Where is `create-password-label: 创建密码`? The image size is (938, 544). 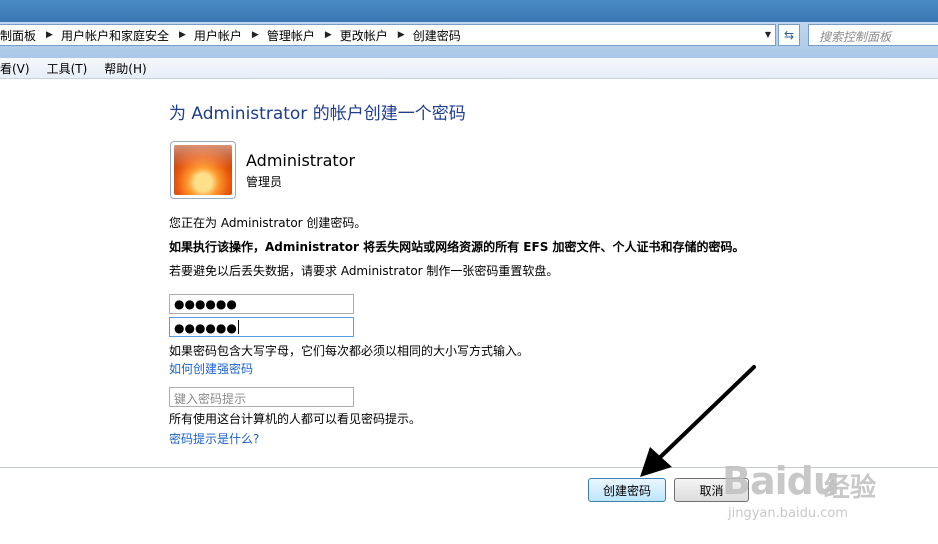 create-password-label: 创建密码 is located at coordinates (626, 490).